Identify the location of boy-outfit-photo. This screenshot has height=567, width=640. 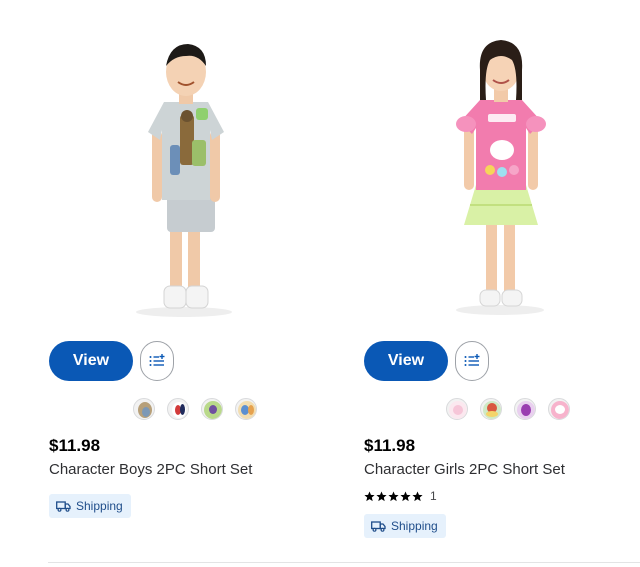
(184, 180).